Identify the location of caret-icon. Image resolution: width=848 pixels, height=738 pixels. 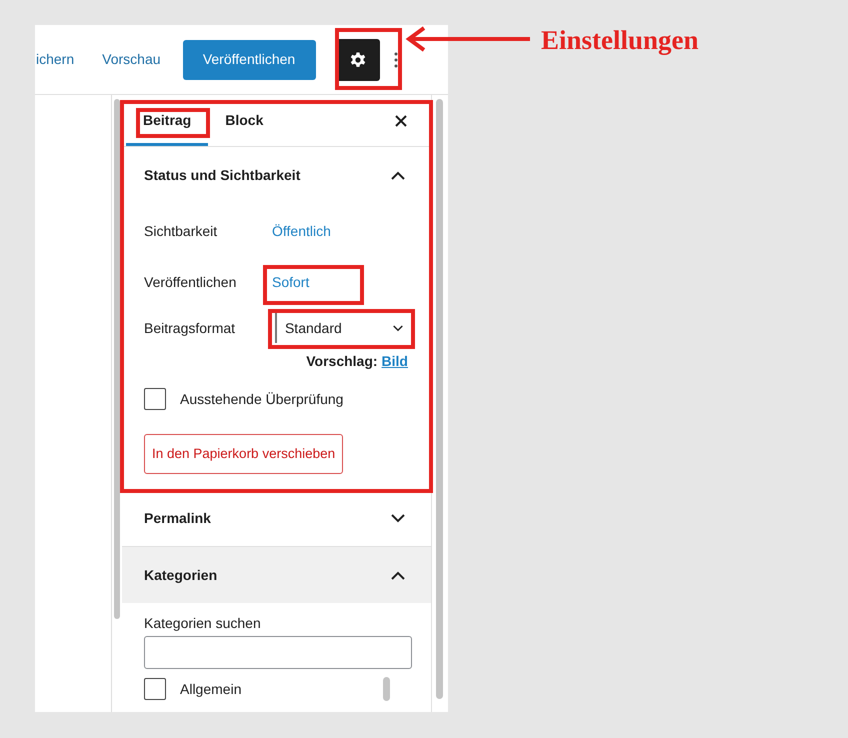
(398, 328).